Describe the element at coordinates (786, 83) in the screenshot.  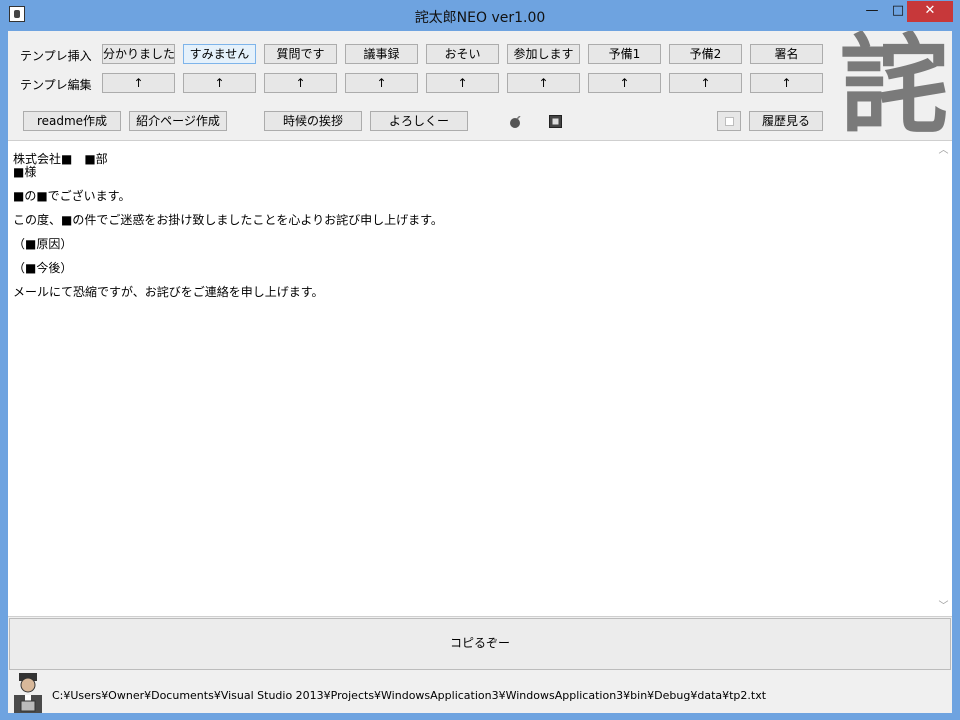
I see `edit-arrow-button-9: ↑` at that location.